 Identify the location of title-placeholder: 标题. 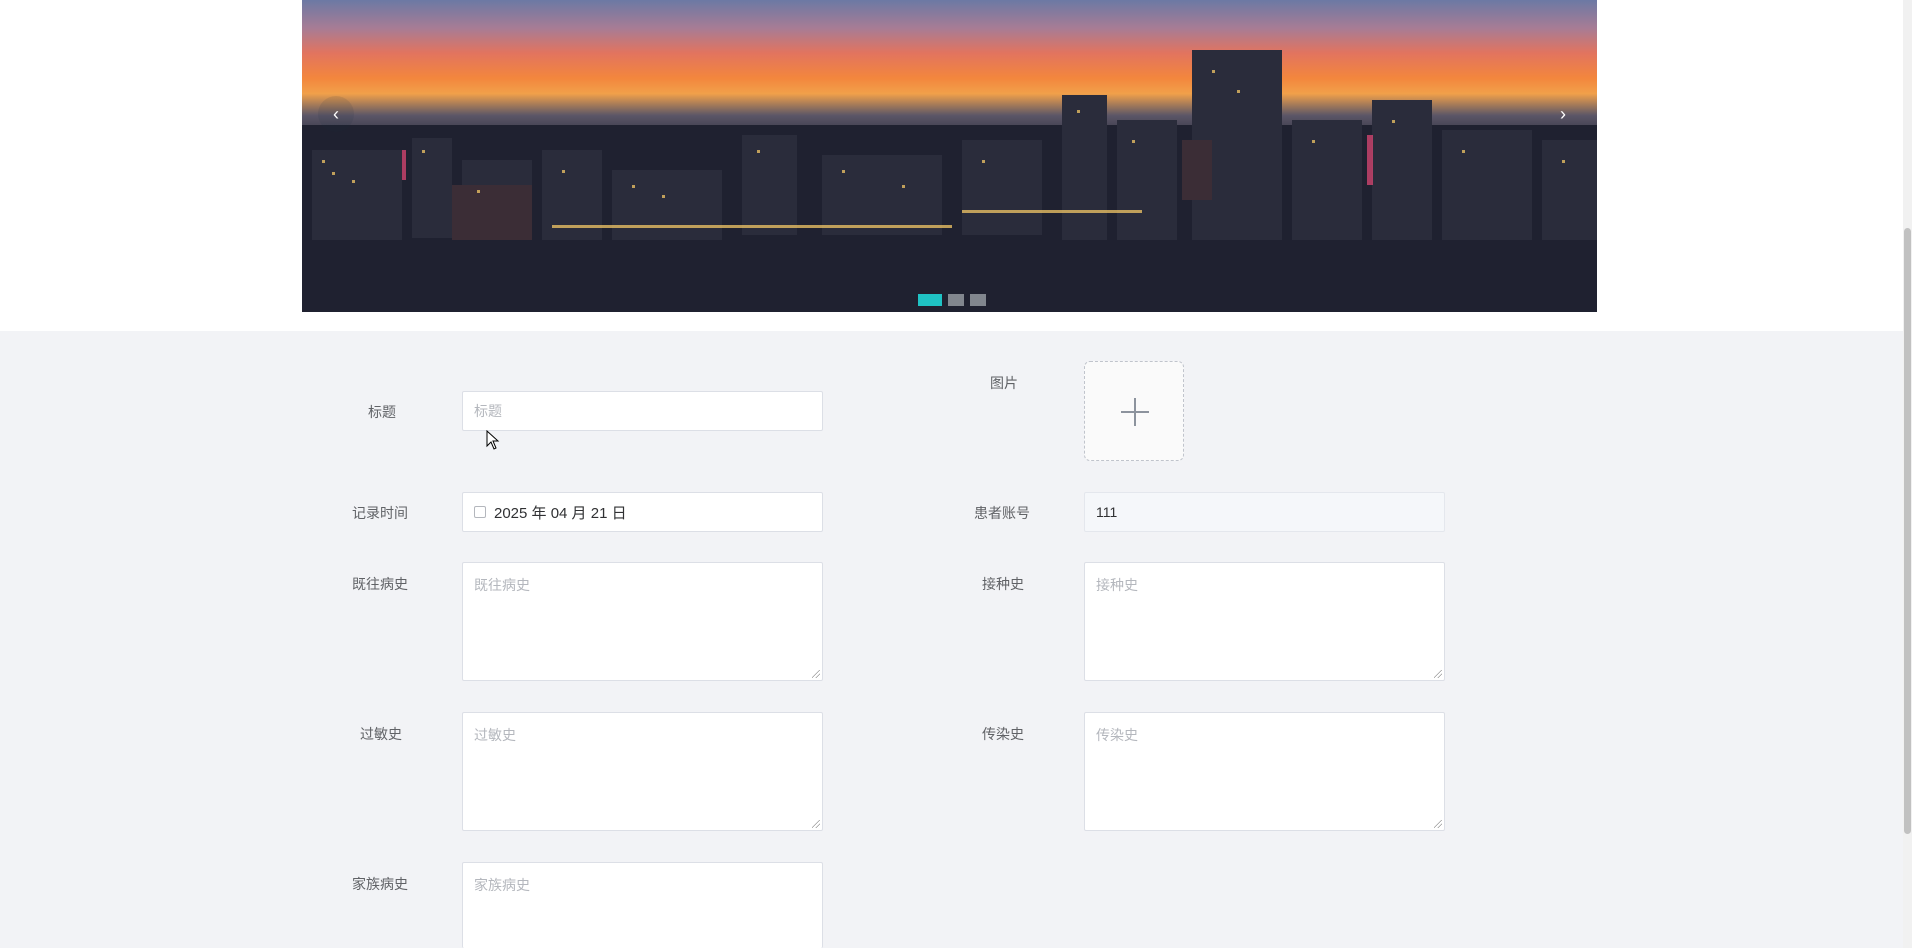
(488, 411).